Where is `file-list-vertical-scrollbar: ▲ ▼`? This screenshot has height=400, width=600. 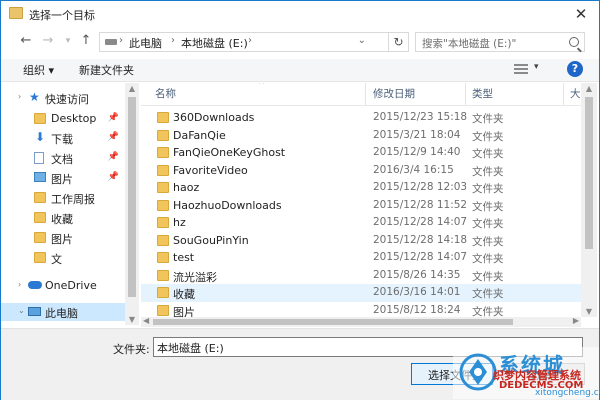
file-list-vertical-scrollbar: ▲ ▼ is located at coordinates (589, 200).